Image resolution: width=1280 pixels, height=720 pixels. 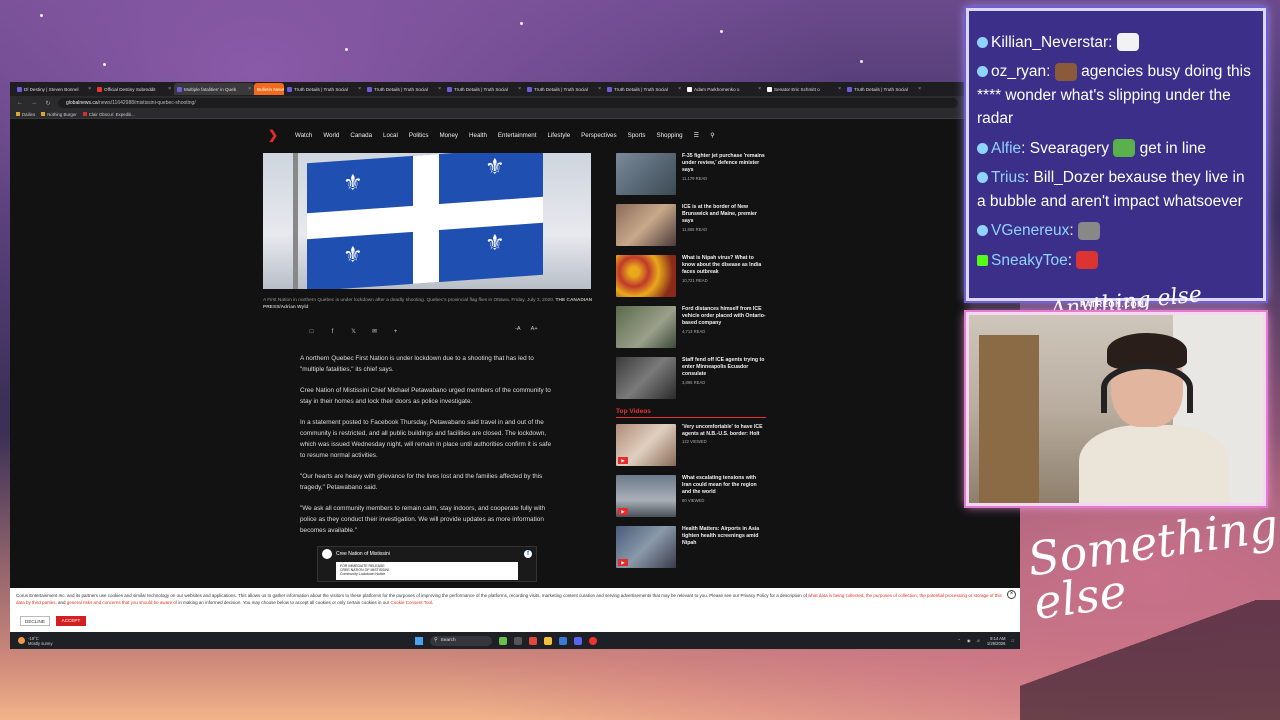 I want to click on cookie-link: the purposes of collection, so click(x=891, y=595).